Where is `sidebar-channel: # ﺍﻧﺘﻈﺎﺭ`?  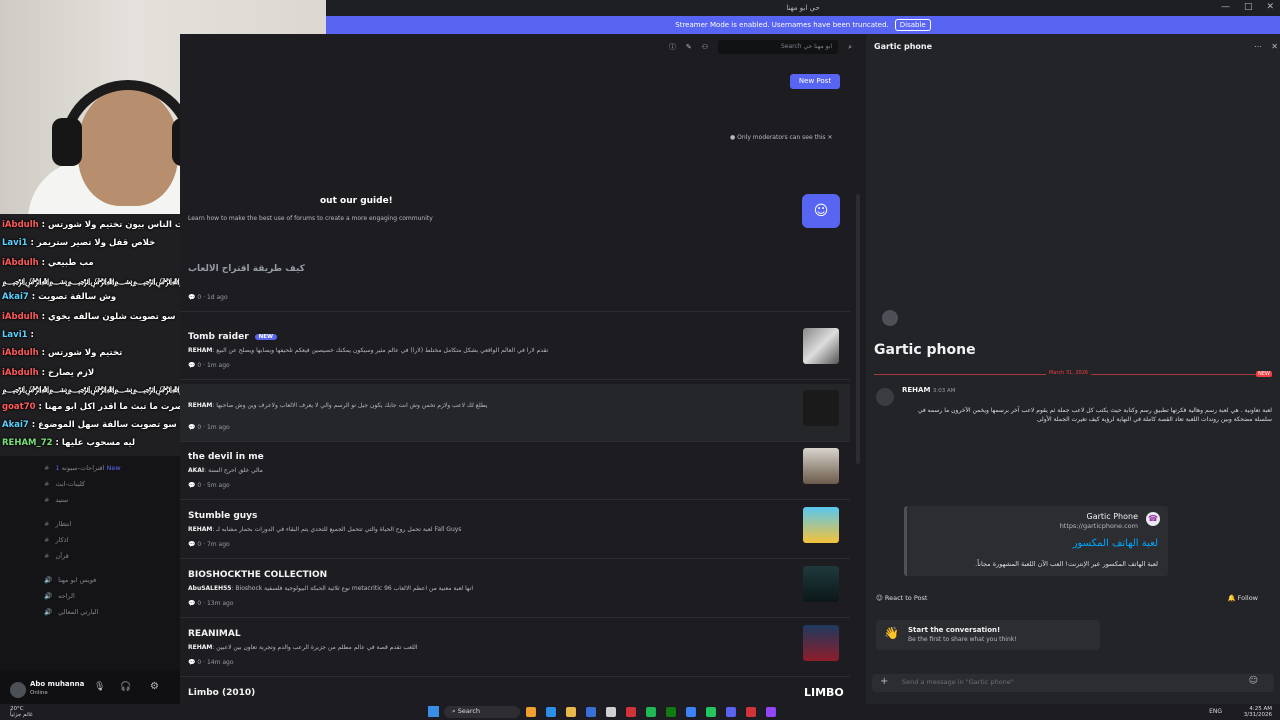
sidebar-channel: # ﺍﻧﺘﻈﺎﺭ is located at coordinates (57, 524).